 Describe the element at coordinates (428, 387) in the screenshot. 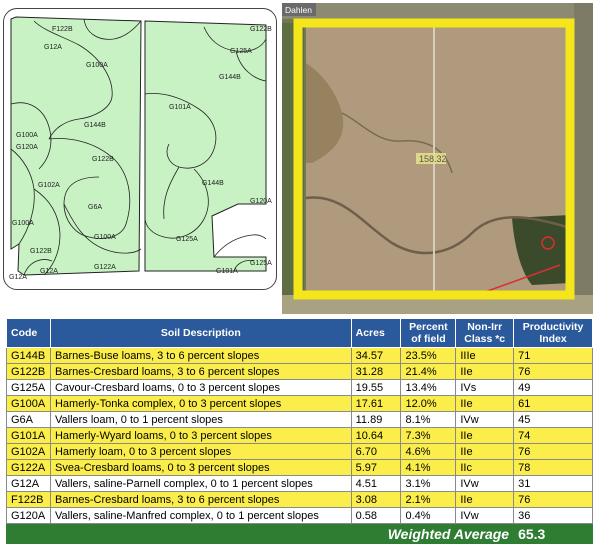

I see `cell-percent: 13.4%` at that location.